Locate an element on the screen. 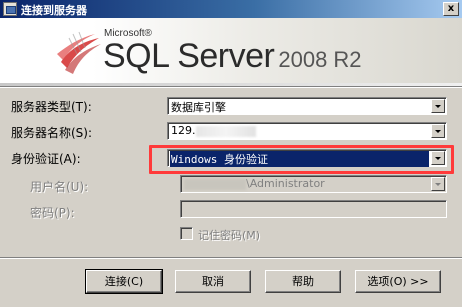  server-name-value: 129. is located at coordinates (213, 130).